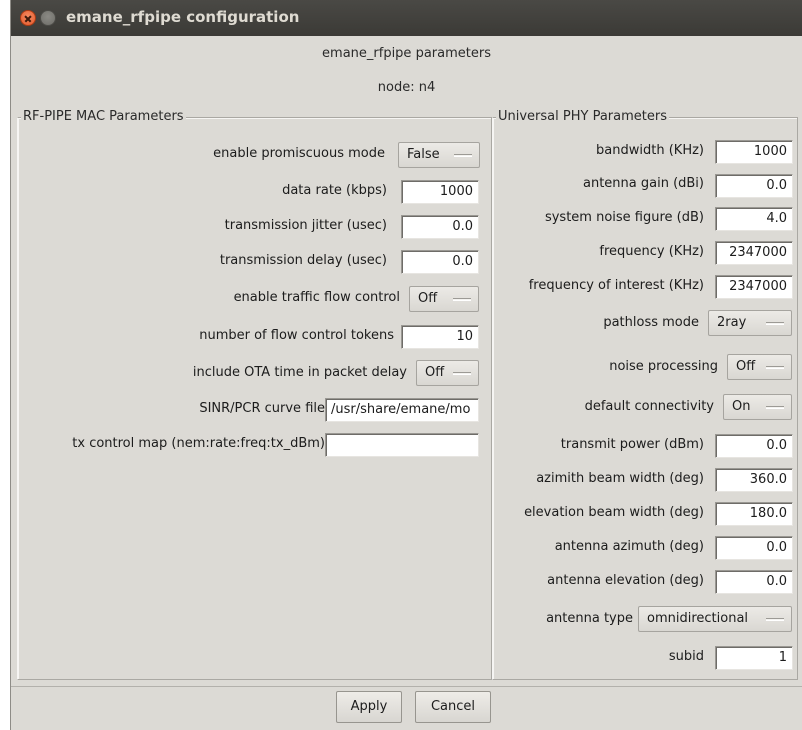 This screenshot has height=730, width=802. Describe the element at coordinates (754, 152) in the screenshot. I see `bandwidth-field: 1000` at that location.